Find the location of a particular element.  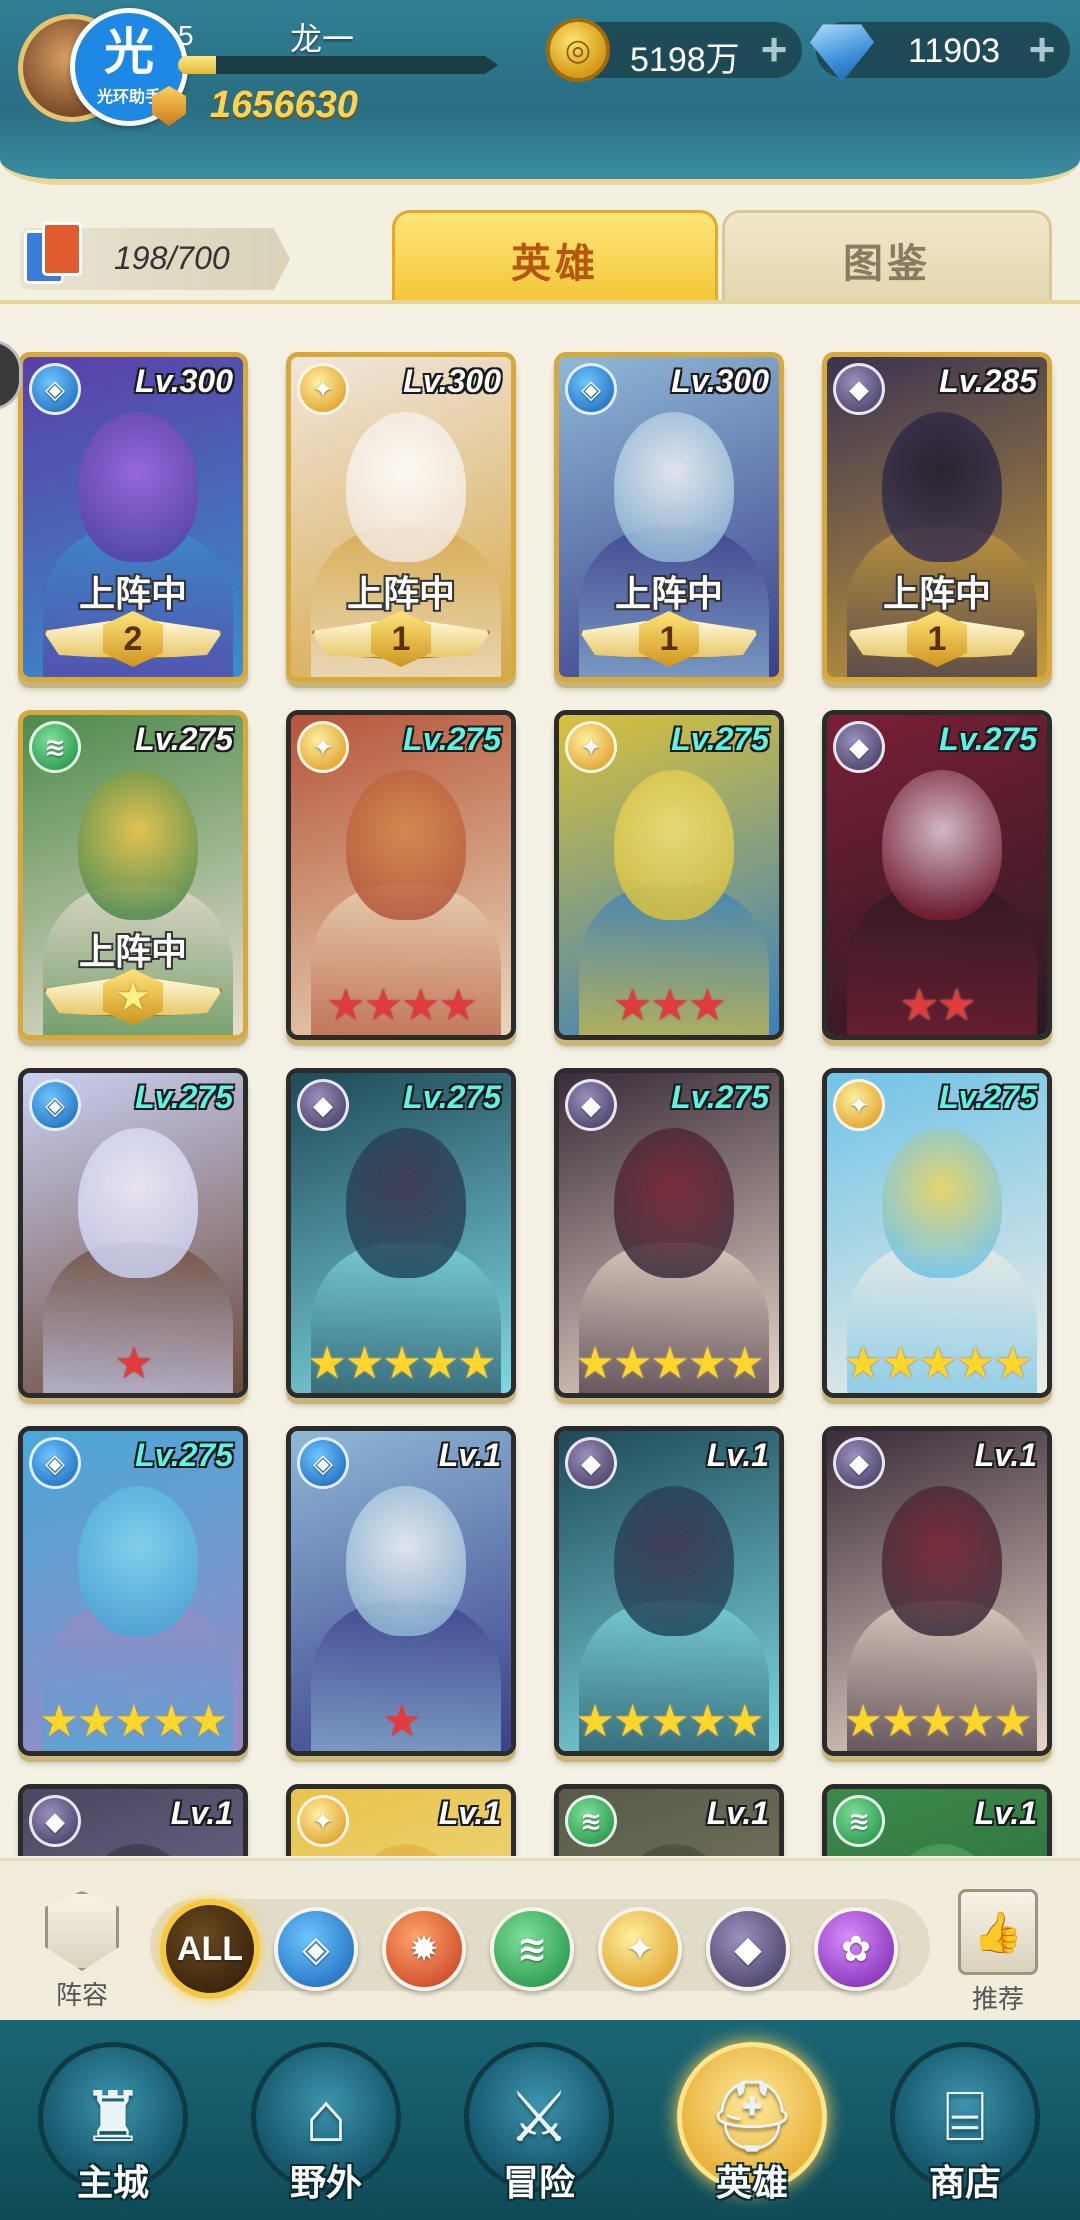

fire-faction-icon: ✹ is located at coordinates (424, 1948).